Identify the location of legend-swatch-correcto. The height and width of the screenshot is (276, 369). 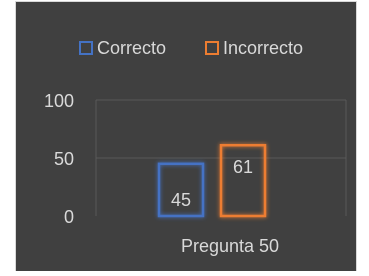
(86, 48).